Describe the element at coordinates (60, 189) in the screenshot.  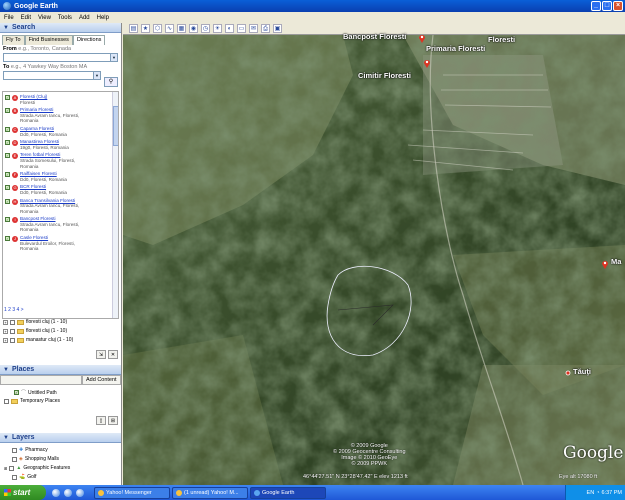
I see `result-item: ✓ G BCR Floresti Dd0, Floresti, Romania` at that location.